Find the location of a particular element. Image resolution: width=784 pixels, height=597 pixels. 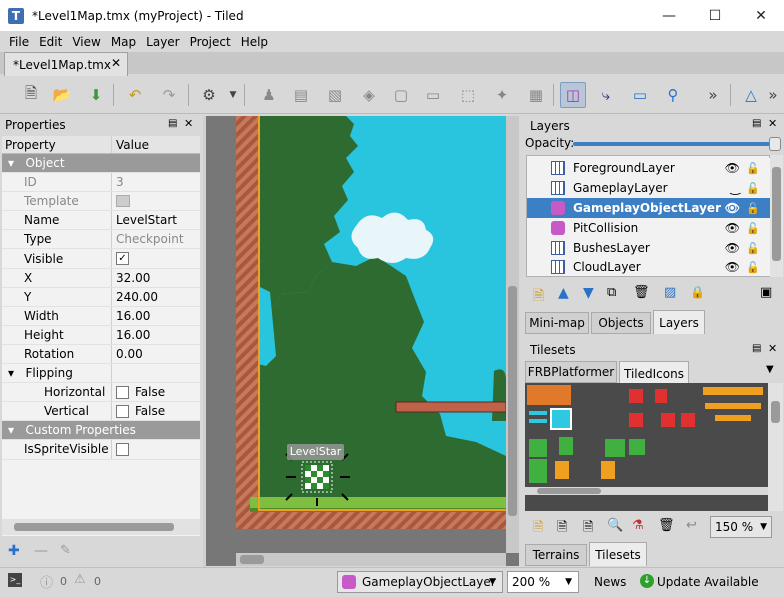

float-panel-icon: ▤ is located at coordinates (172, 123).